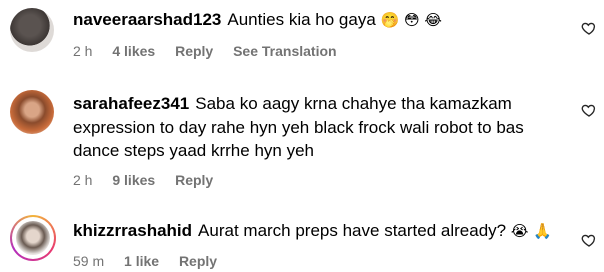 The height and width of the screenshot is (272, 604). I want to click on comment-meta: 59 m 1 like Reply, so click(153, 261).